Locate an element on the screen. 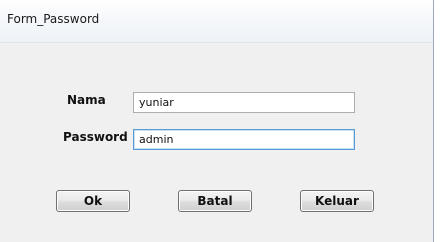  password-field: admin is located at coordinates (244, 139).